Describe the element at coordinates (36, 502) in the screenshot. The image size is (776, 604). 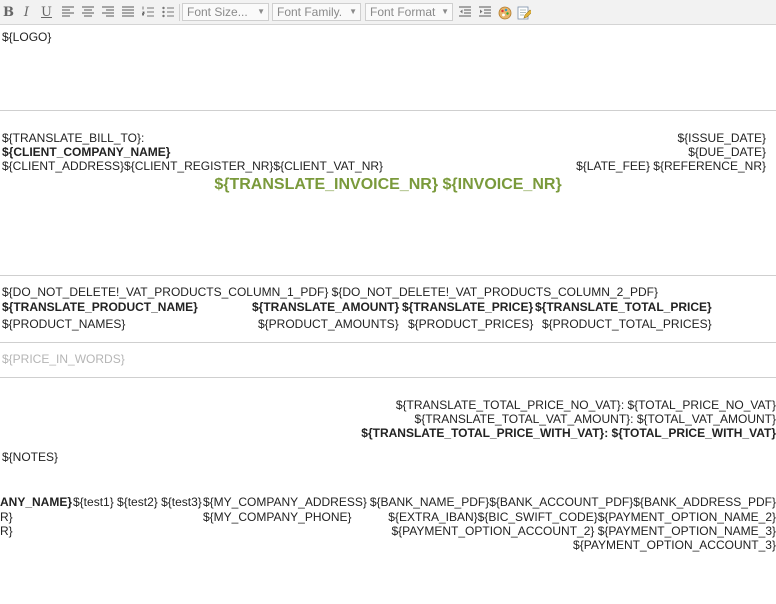
I see `footer-company-name: ANY_NAME}` at that location.